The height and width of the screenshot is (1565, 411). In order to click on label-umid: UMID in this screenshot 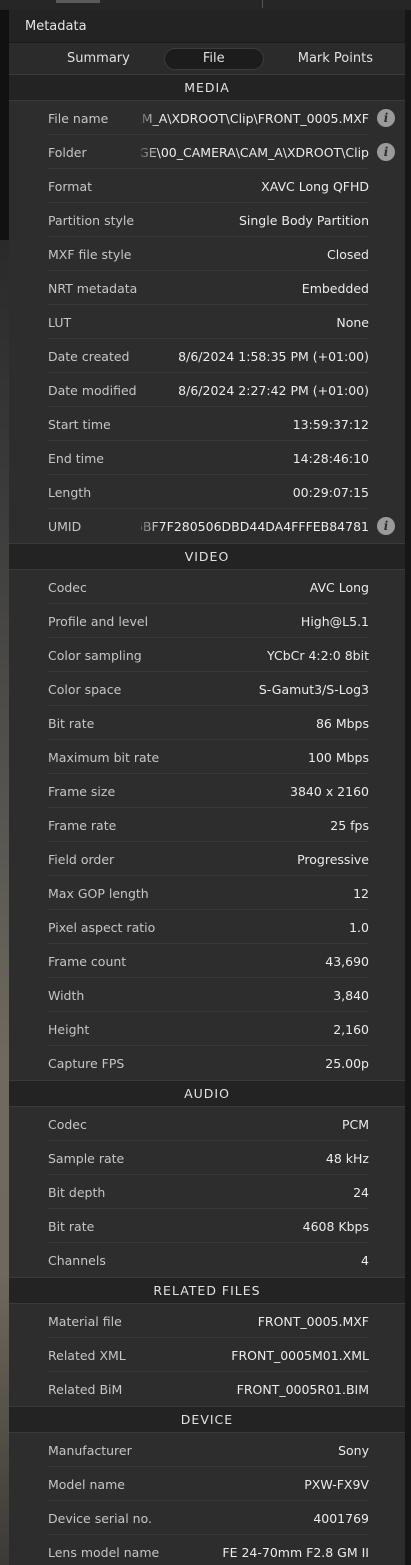, I will do `click(65, 526)`.